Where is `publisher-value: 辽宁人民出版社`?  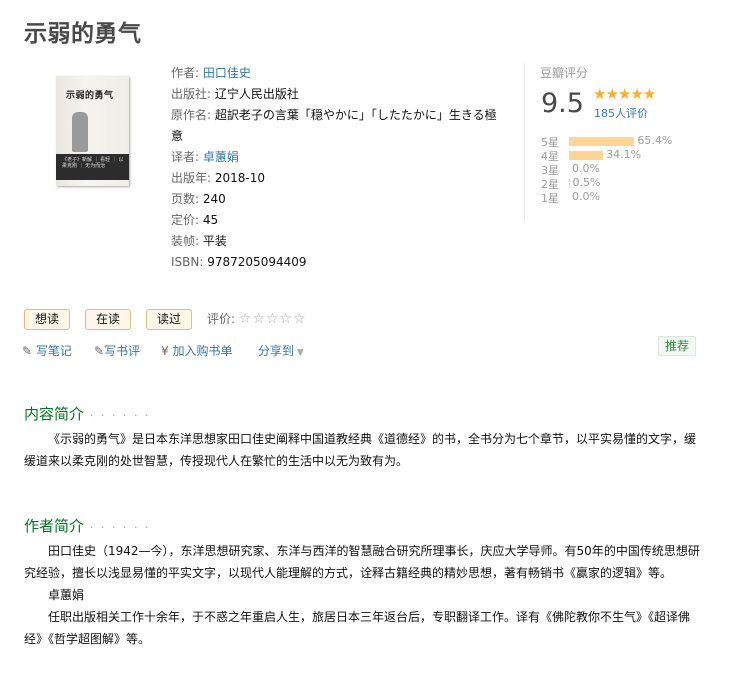 publisher-value: 辽宁人民出版社 is located at coordinates (256, 94).